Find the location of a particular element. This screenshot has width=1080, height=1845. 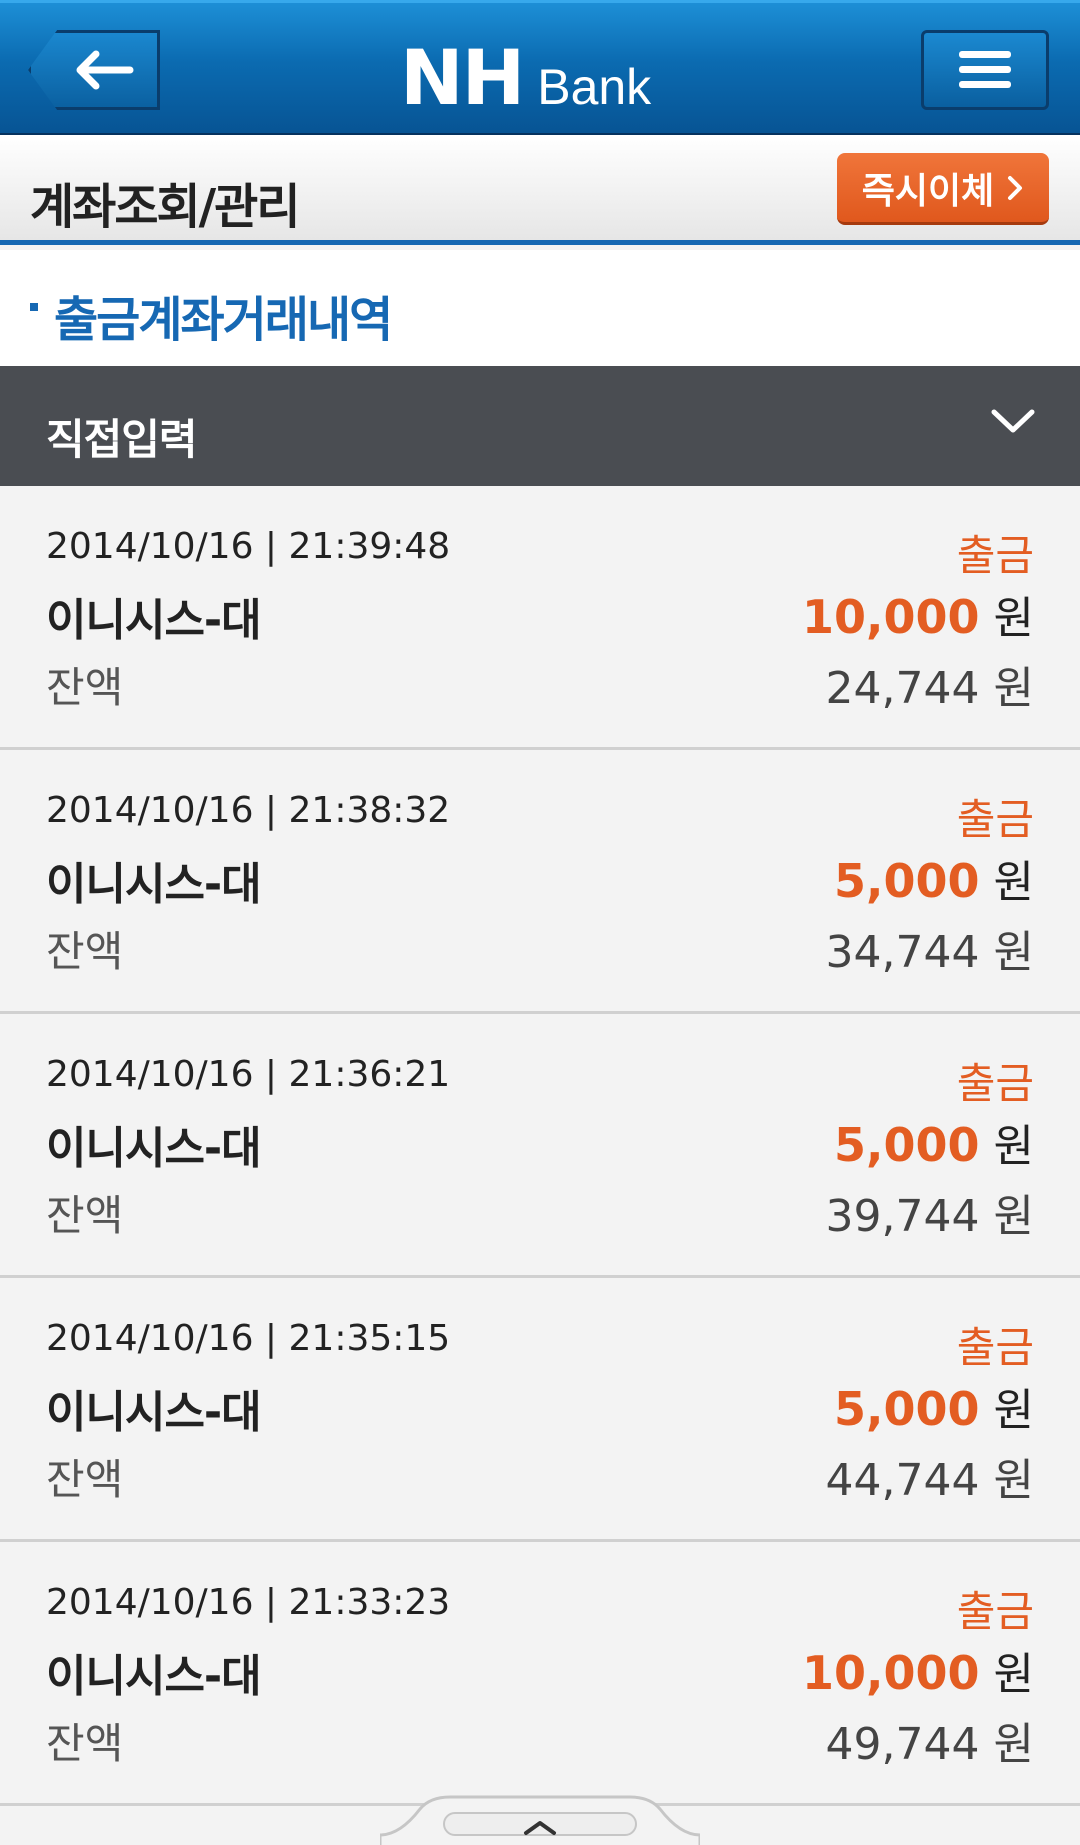

transaction-datetime: 2014/10/16 | 21:36:21 is located at coordinates (248, 1074).